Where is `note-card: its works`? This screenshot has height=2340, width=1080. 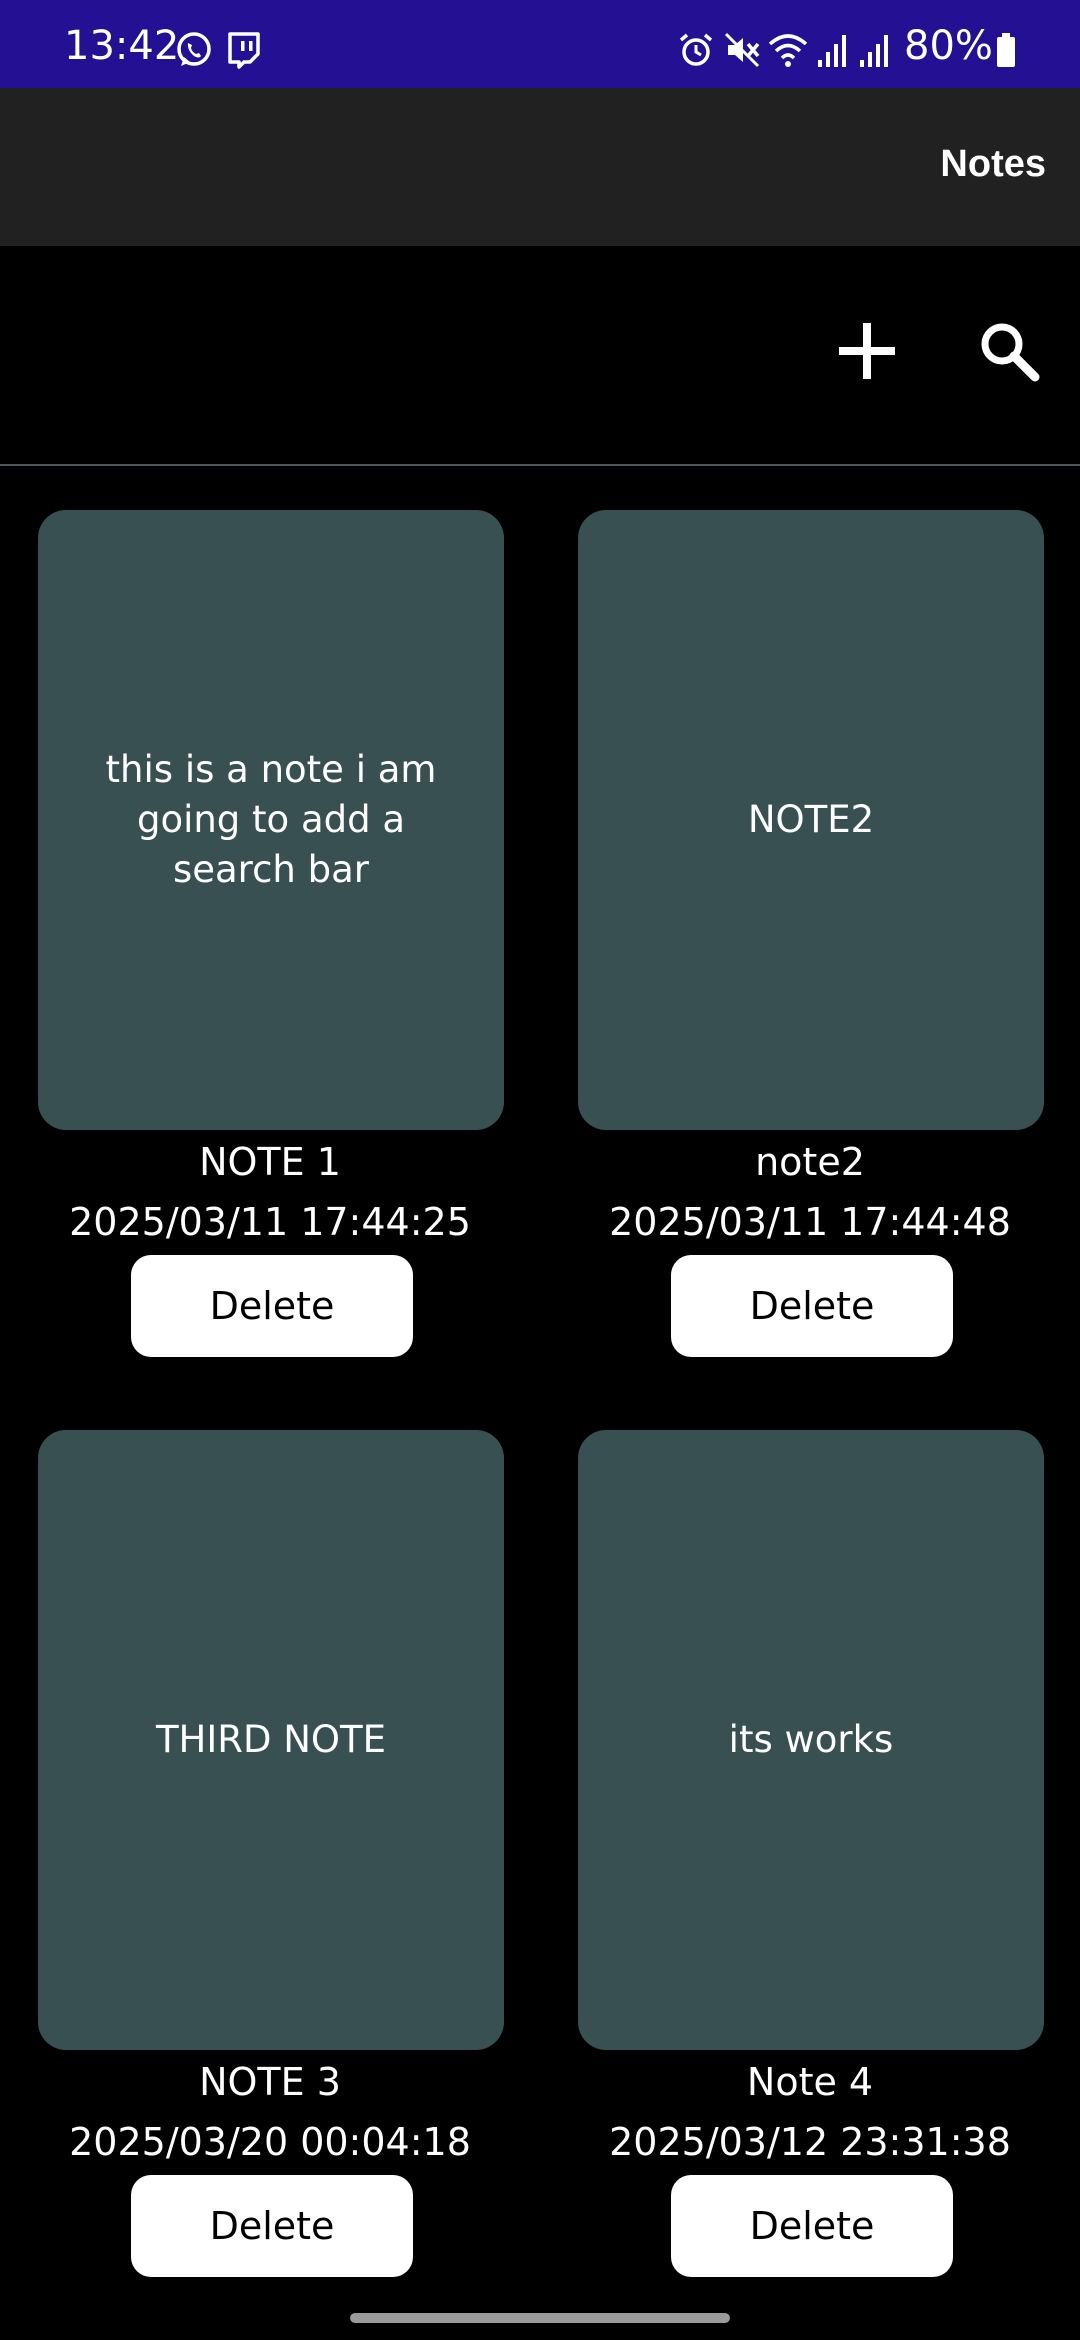 note-card: its works is located at coordinates (811, 1740).